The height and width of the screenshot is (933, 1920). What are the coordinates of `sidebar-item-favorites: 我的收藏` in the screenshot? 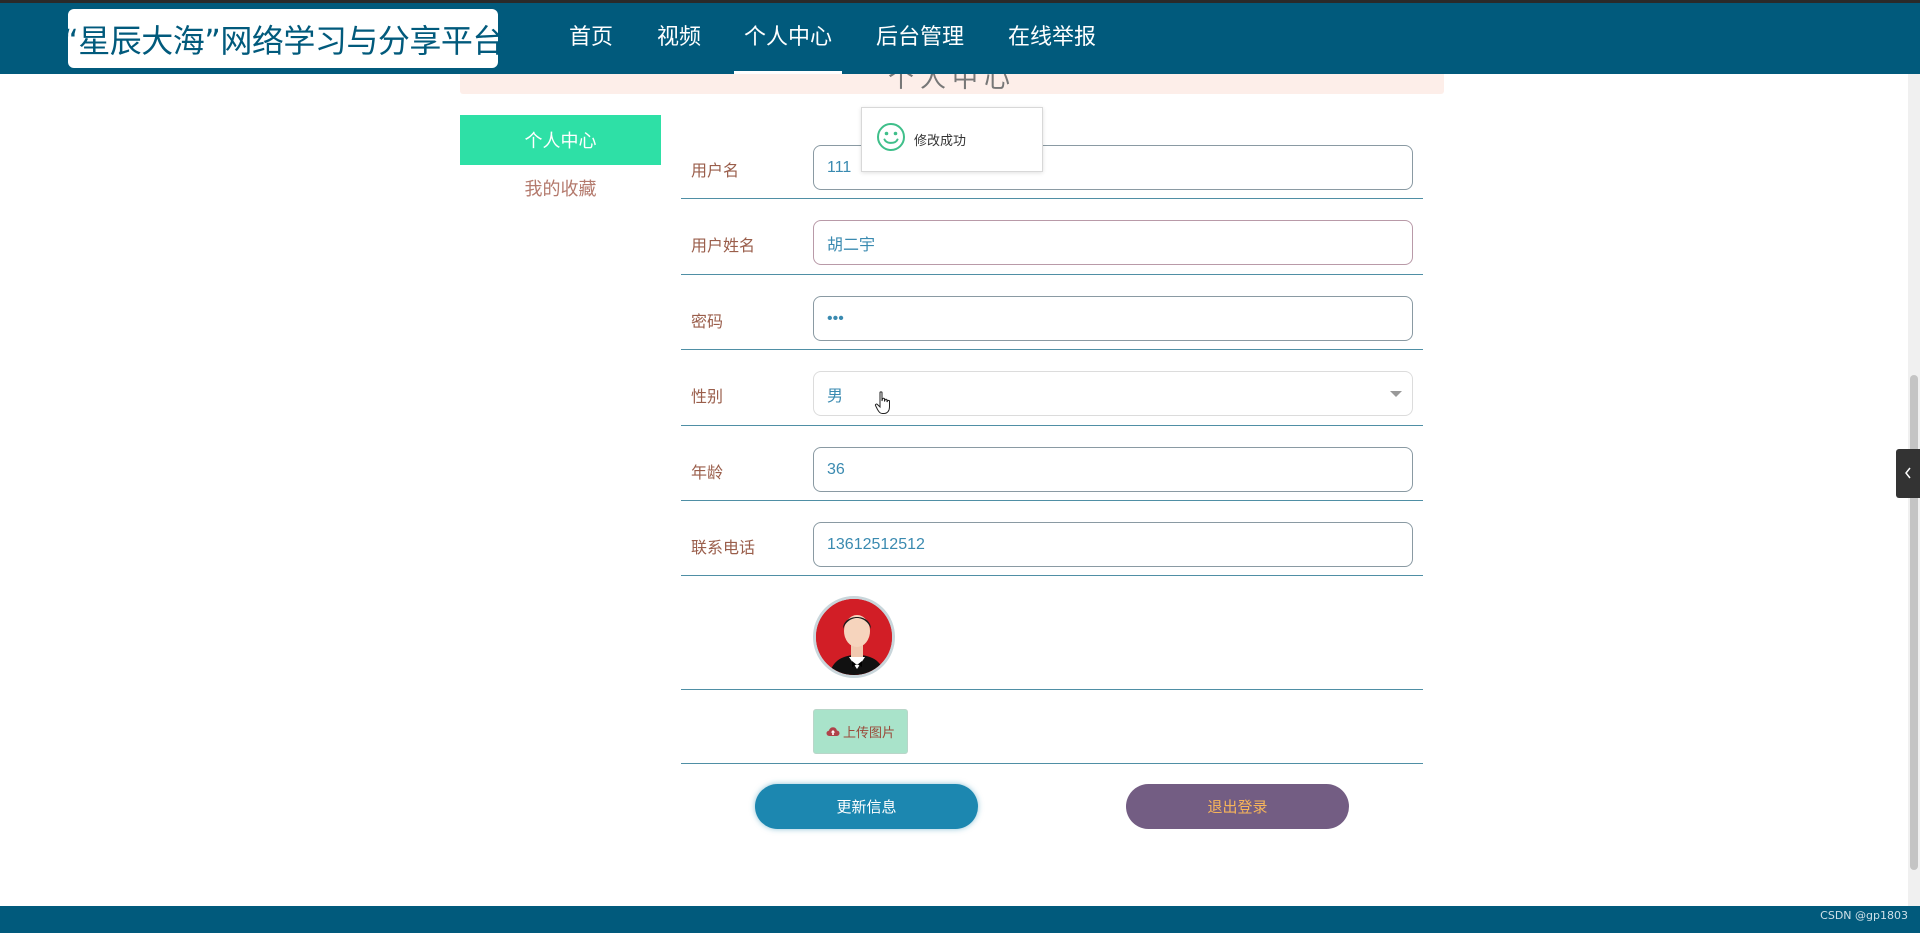 It's located at (560, 190).